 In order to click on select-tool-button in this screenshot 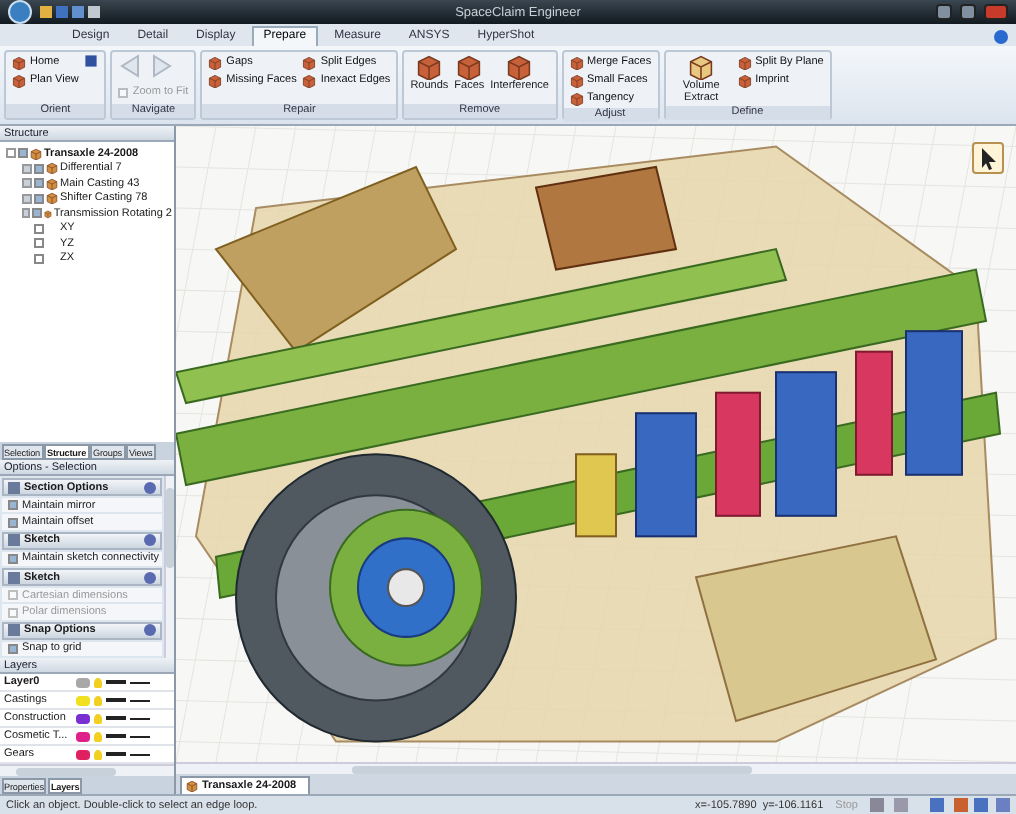, I will do `click(988, 158)`.